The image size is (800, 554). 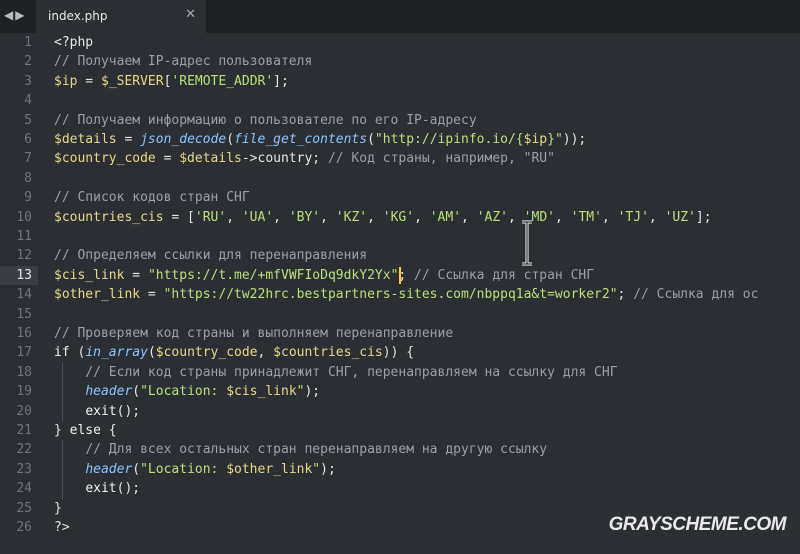 I want to click on line-number: 17, so click(x=24, y=353).